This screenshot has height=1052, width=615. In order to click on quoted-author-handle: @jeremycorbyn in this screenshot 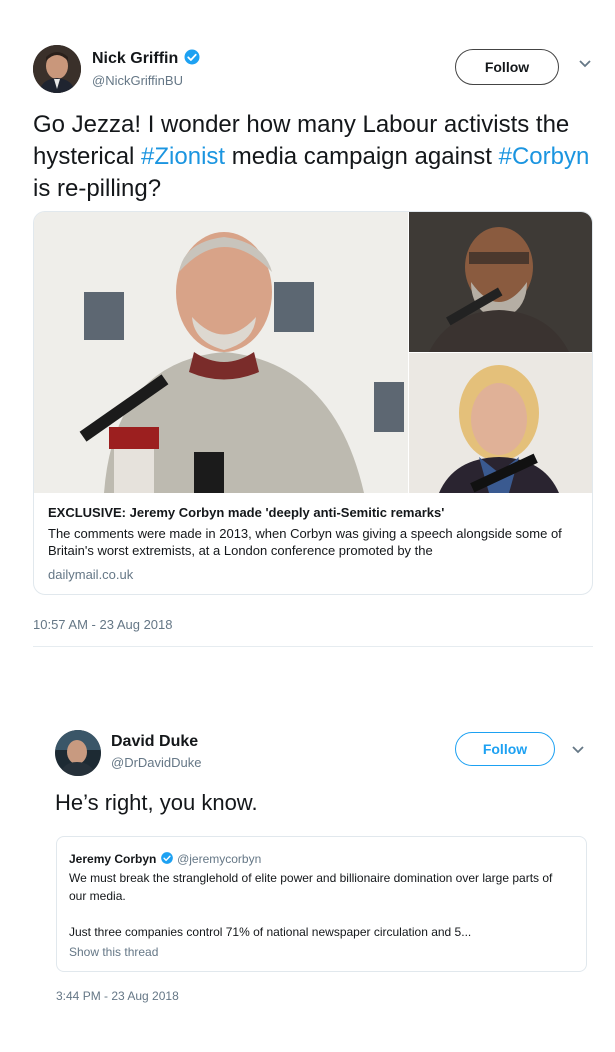, I will do `click(219, 859)`.